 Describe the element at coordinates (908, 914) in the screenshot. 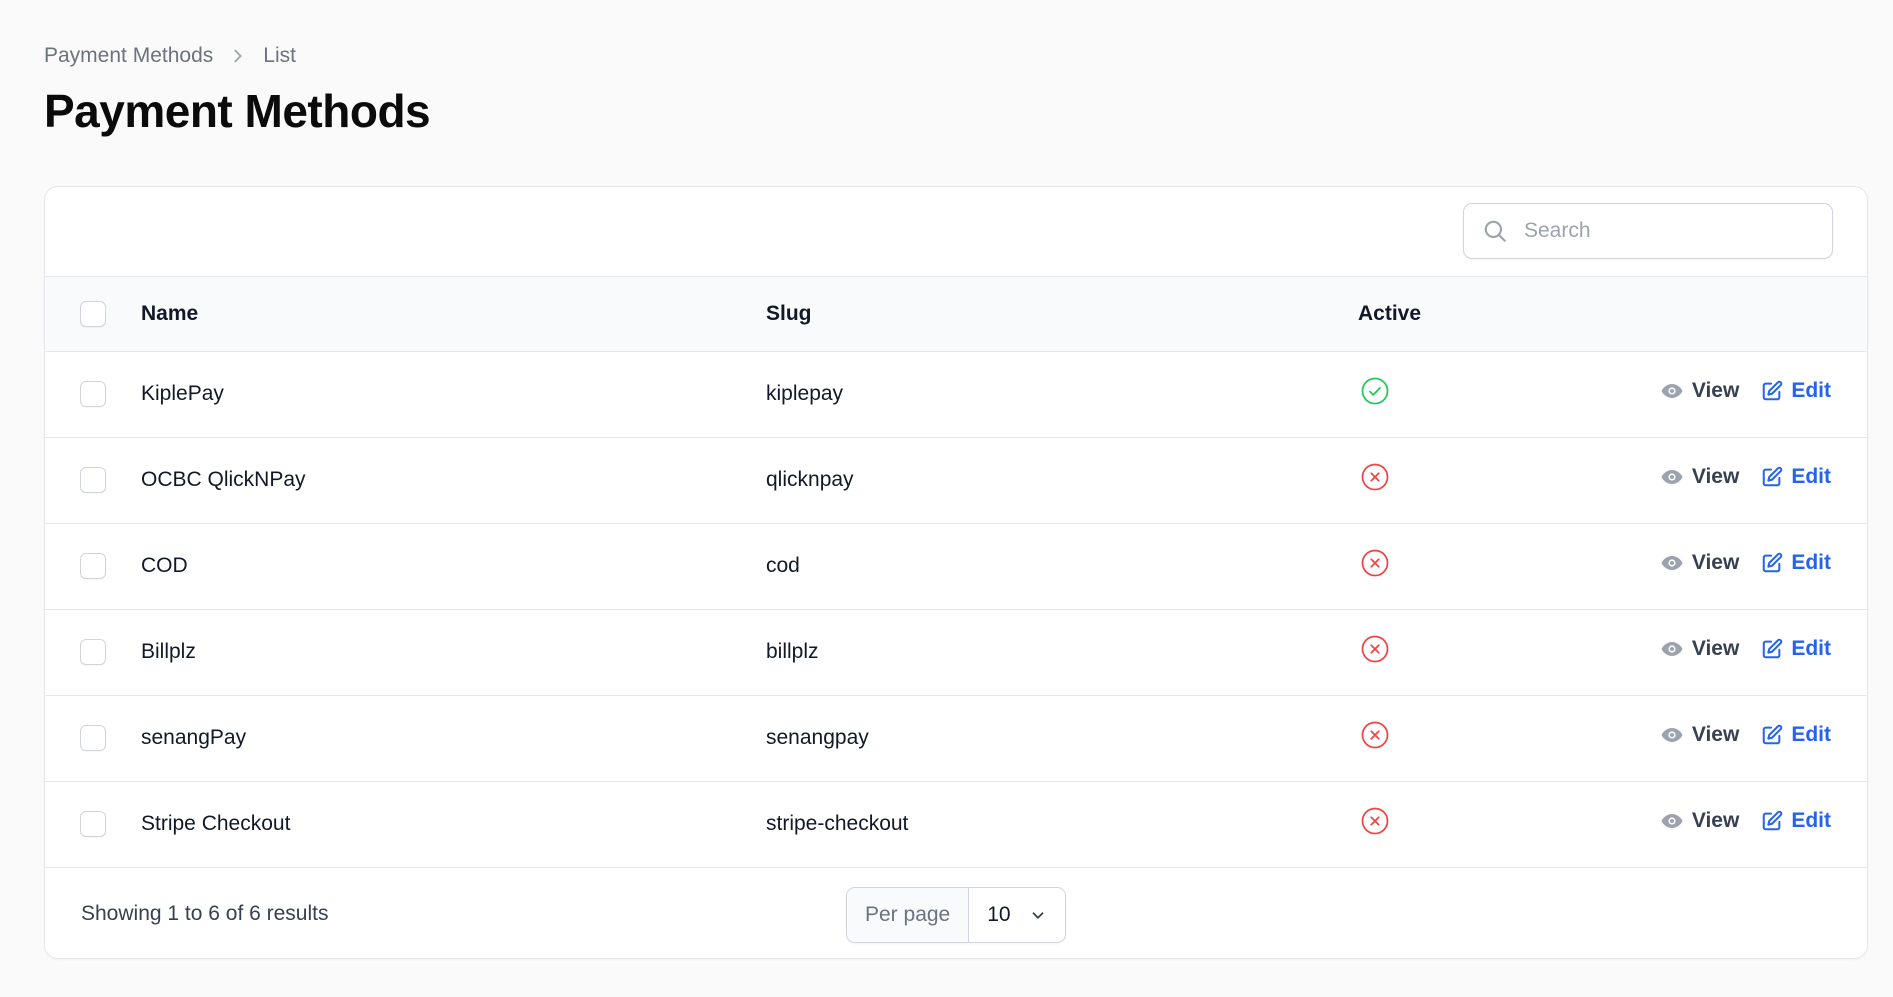

I see `per-page-label: Per page` at that location.